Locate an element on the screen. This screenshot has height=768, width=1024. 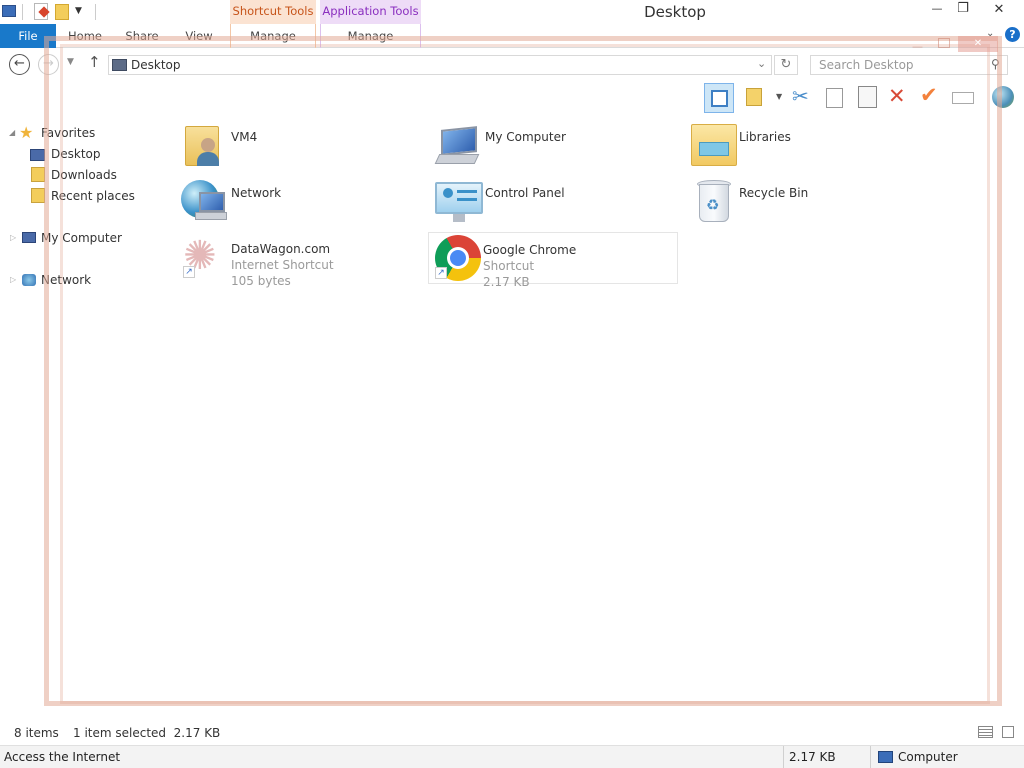
search-input: Search Desktop is located at coordinates (866, 65).